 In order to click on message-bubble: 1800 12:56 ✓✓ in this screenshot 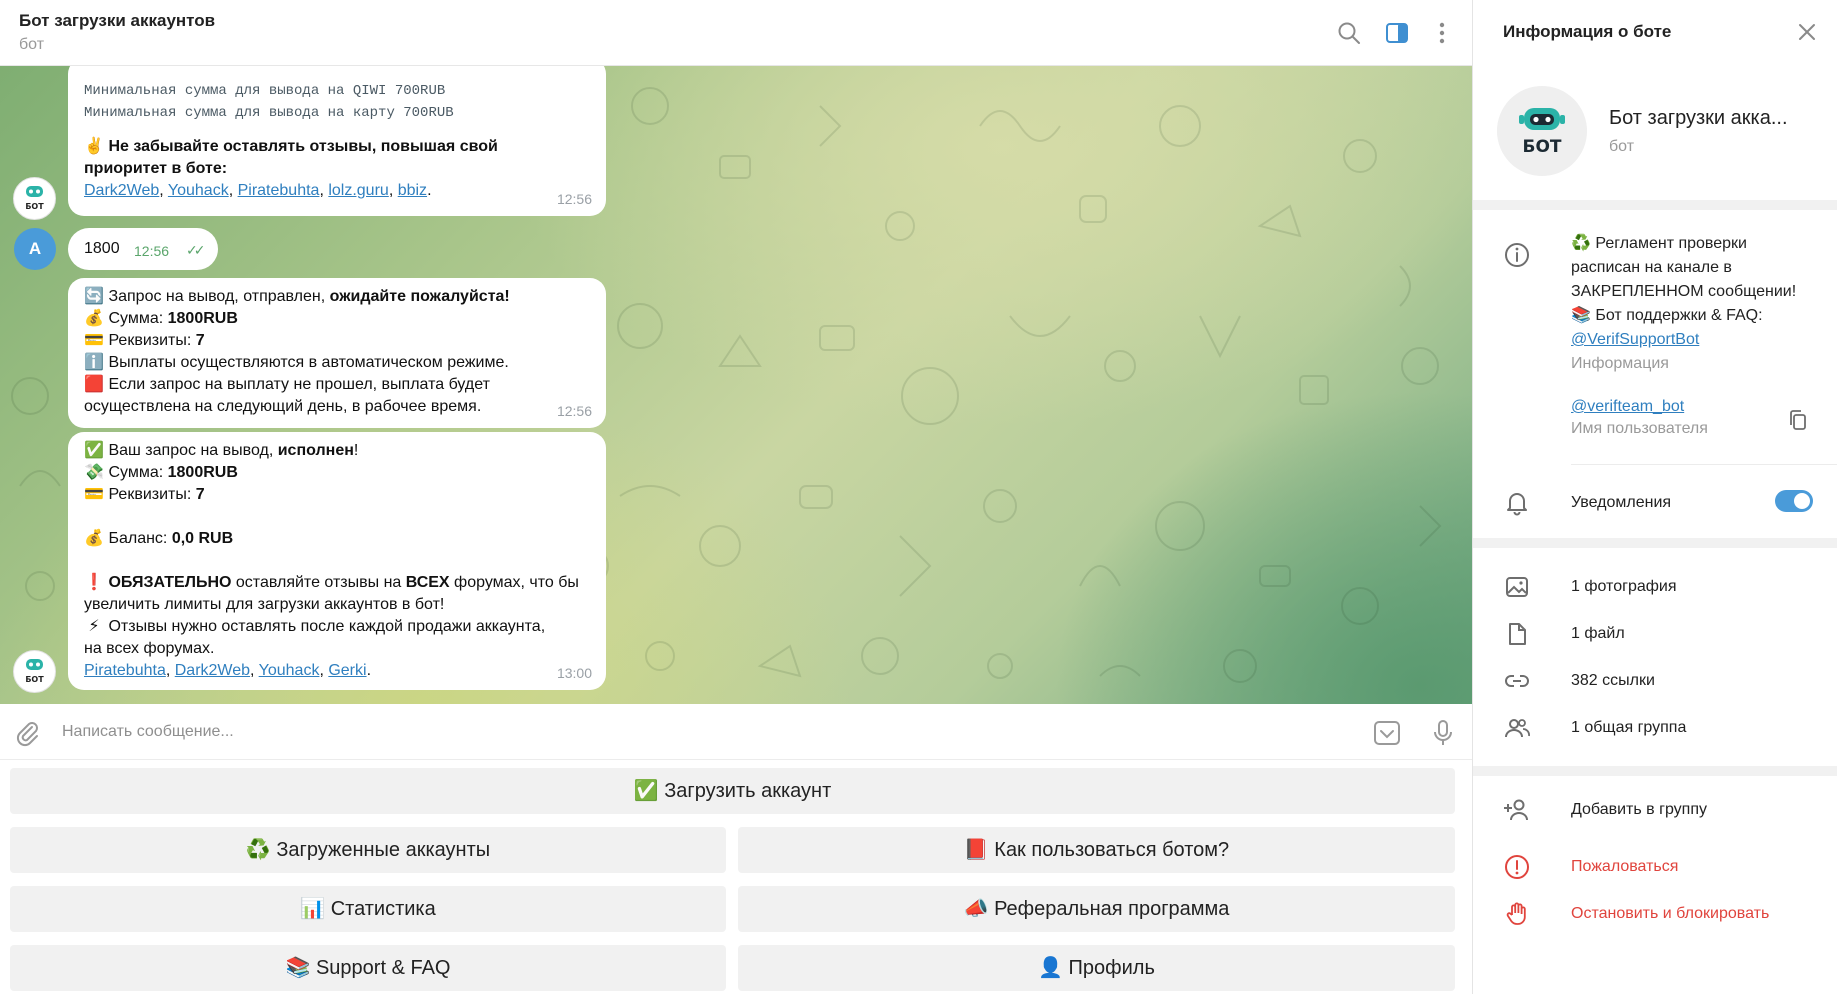, I will do `click(143, 249)`.